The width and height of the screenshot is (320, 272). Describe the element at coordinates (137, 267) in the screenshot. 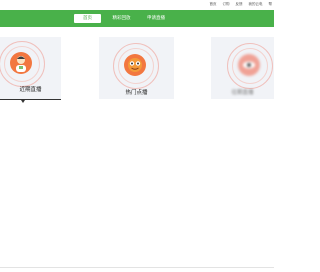

I see `divider` at that location.